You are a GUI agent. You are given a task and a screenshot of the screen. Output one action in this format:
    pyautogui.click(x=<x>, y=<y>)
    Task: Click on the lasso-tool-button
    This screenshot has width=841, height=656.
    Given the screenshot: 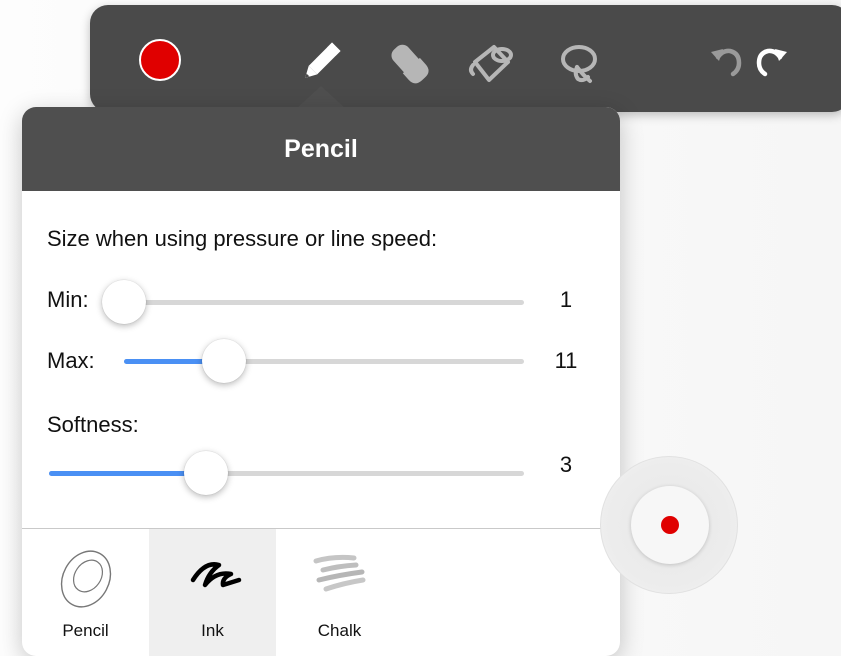 What is the action you would take?
    pyautogui.click(x=579, y=63)
    